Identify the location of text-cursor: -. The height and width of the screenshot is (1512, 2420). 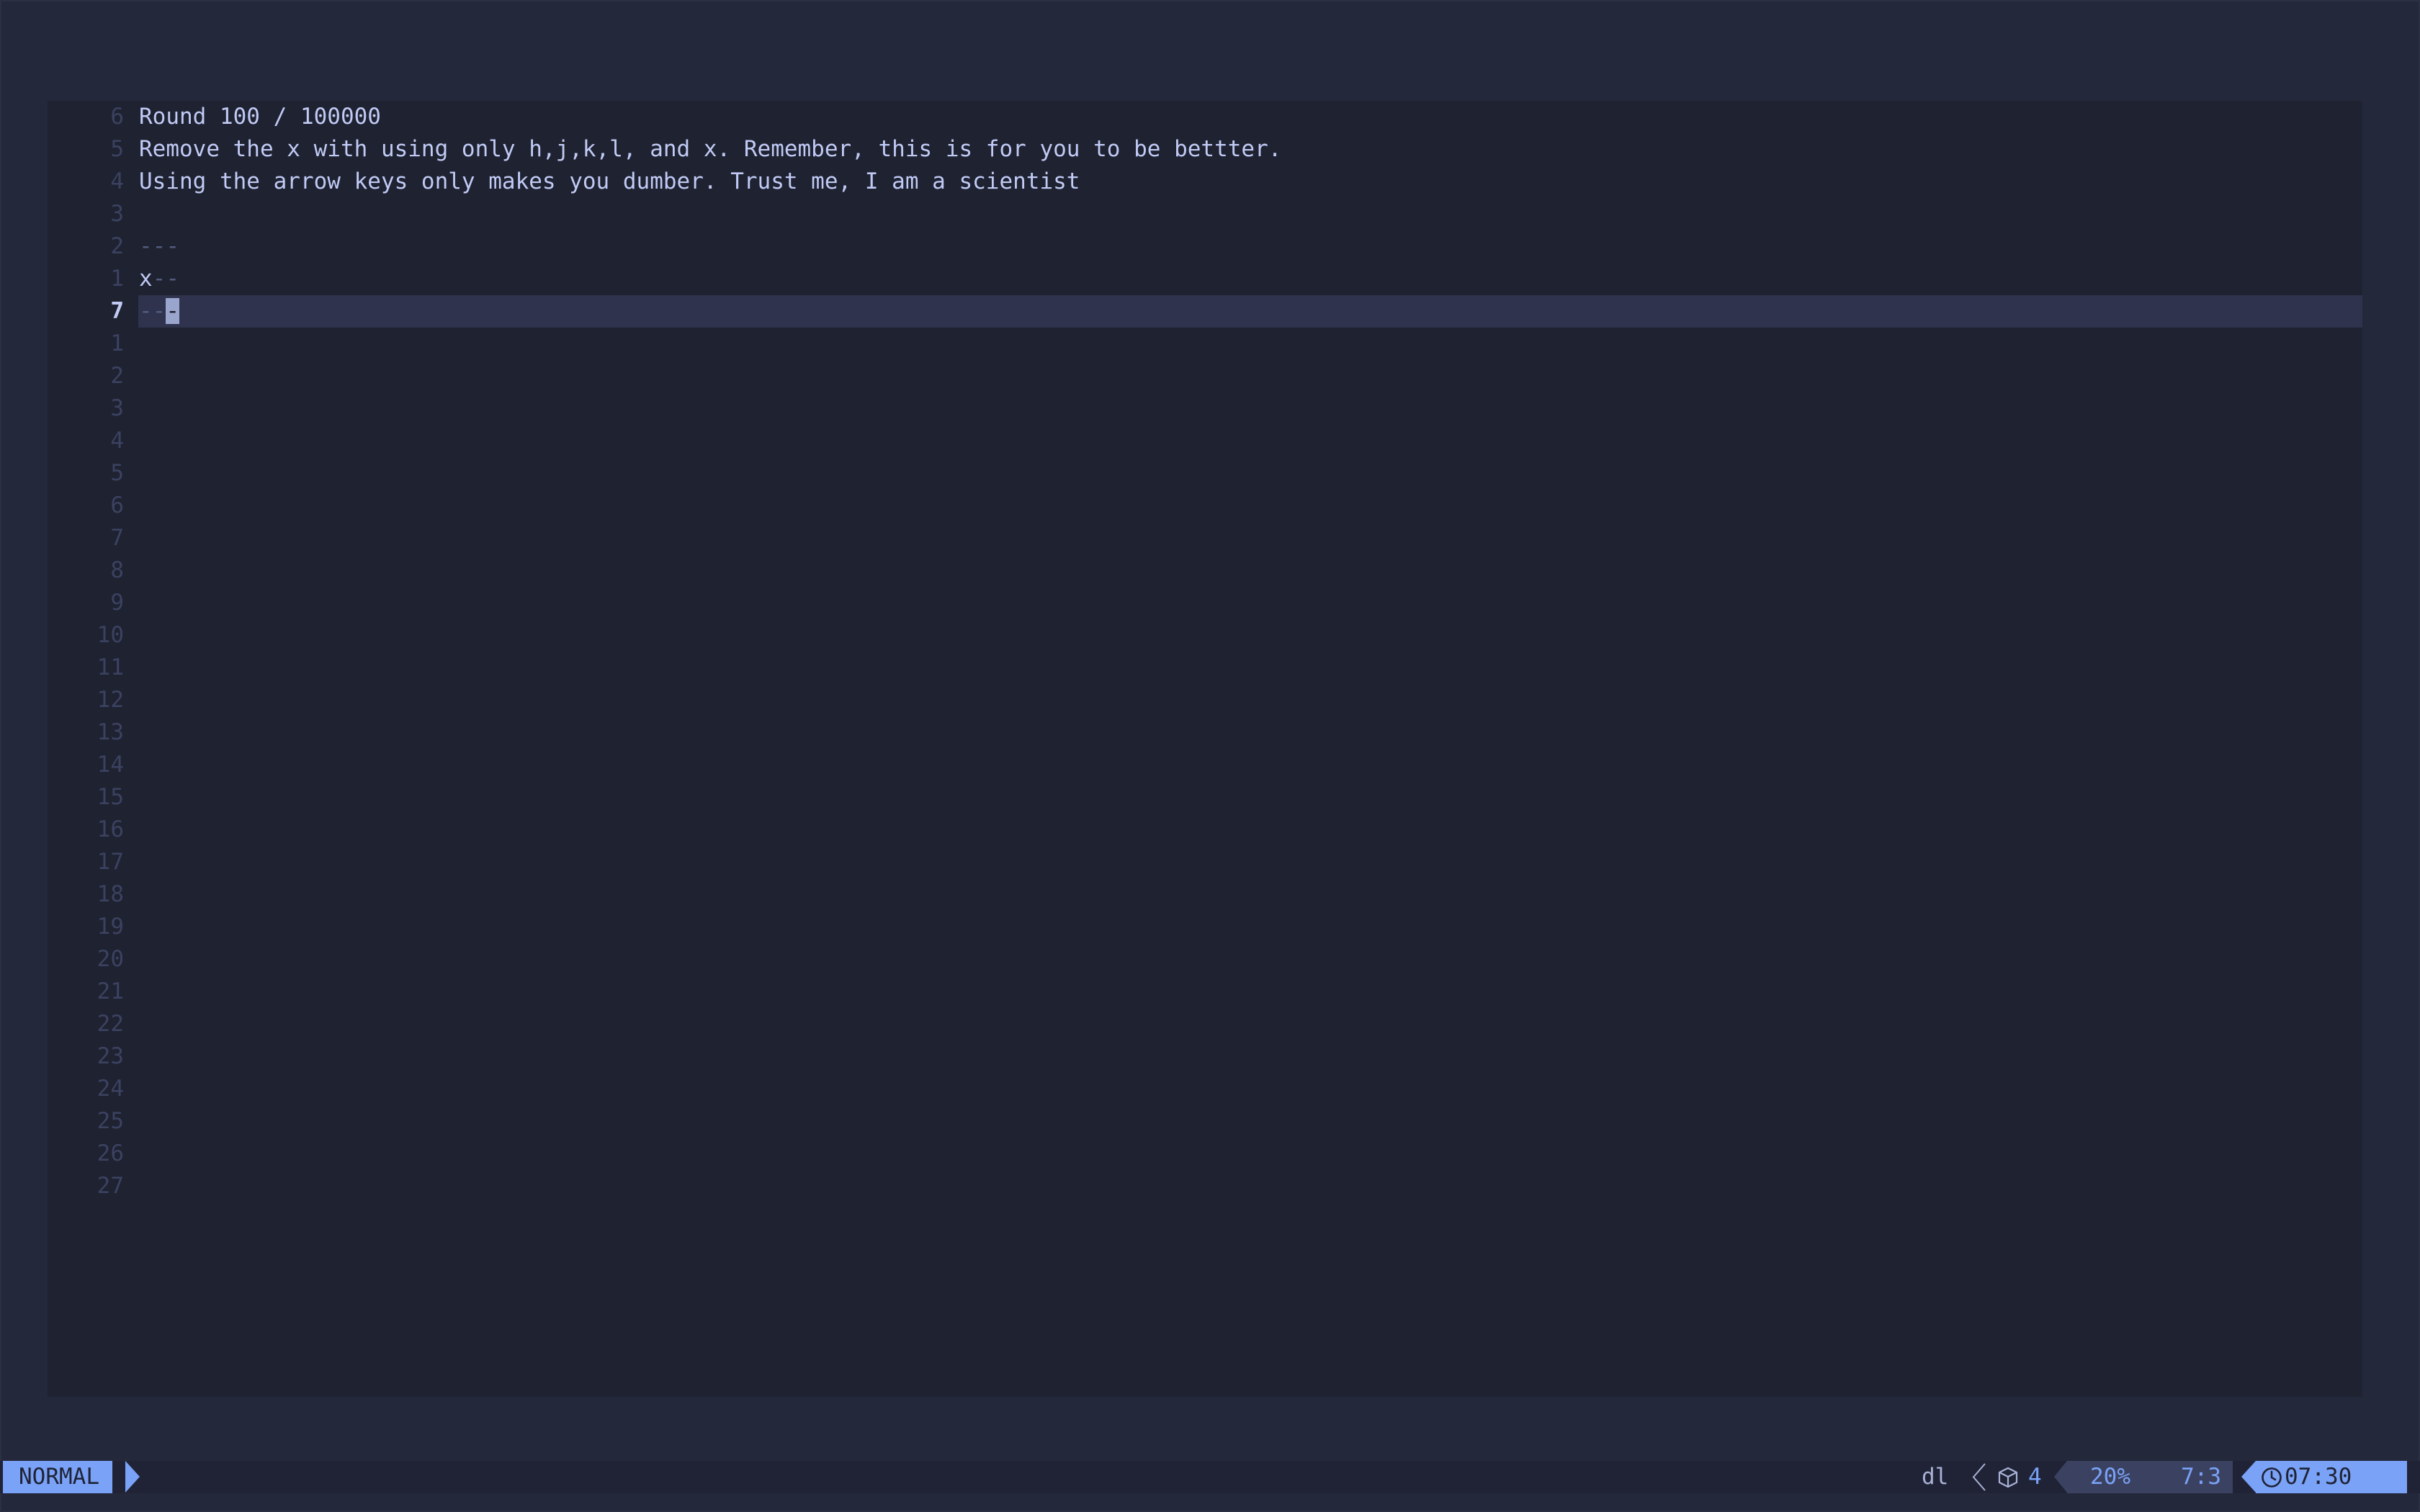
(172, 311).